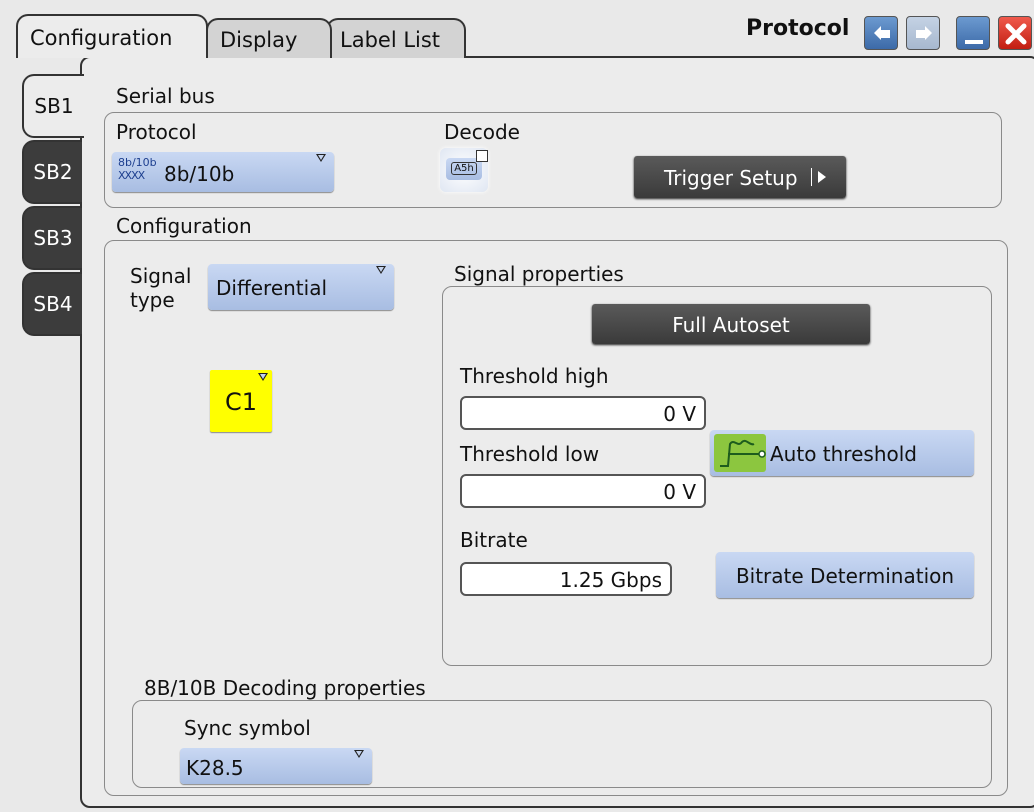 This screenshot has width=1034, height=812. I want to click on full-autoset-button: Full Autoset, so click(731, 324).